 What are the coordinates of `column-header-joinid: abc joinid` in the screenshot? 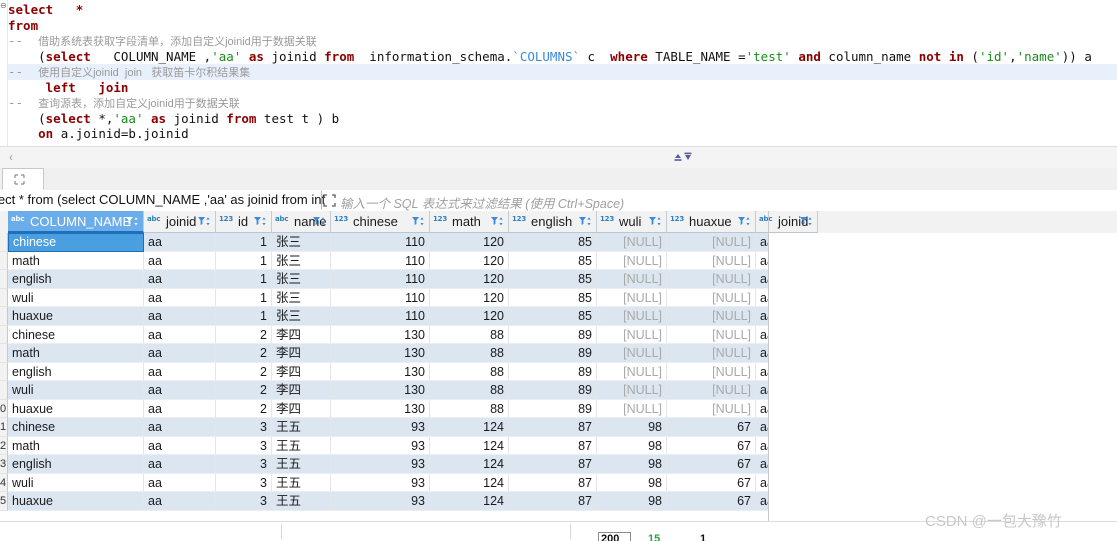 It's located at (180, 222).